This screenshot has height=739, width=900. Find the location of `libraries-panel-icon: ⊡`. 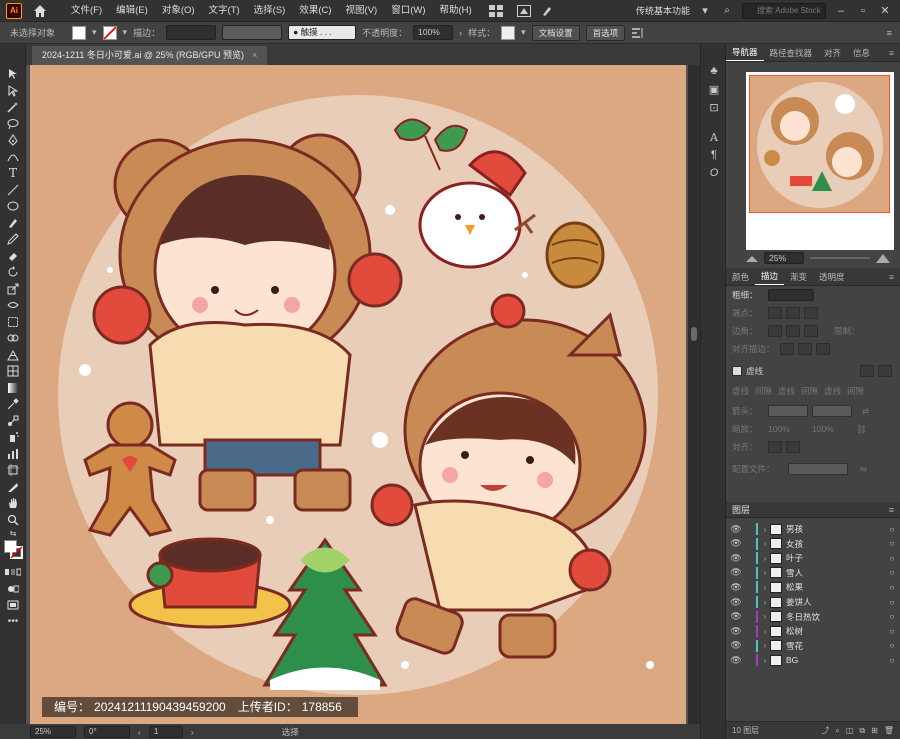

libraries-panel-icon: ⊡ is located at coordinates (714, 107).